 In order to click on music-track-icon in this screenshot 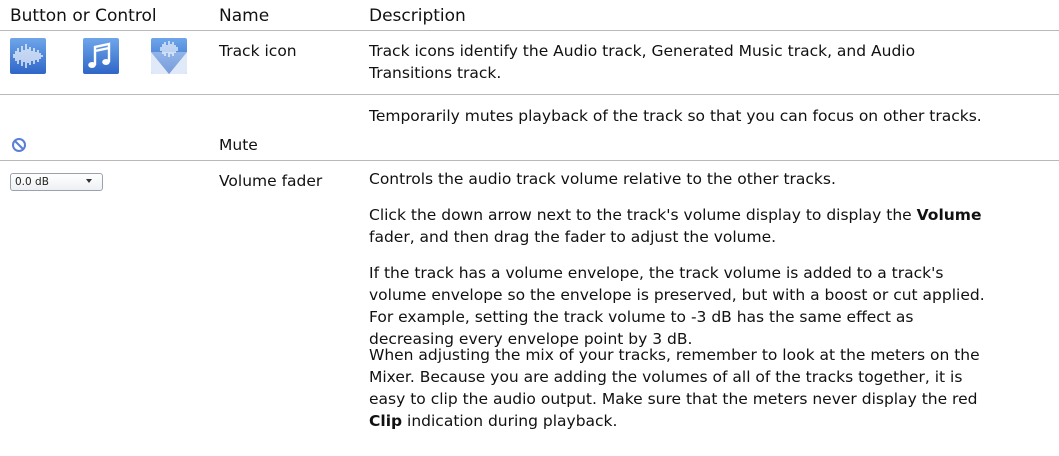, I will do `click(101, 56)`.